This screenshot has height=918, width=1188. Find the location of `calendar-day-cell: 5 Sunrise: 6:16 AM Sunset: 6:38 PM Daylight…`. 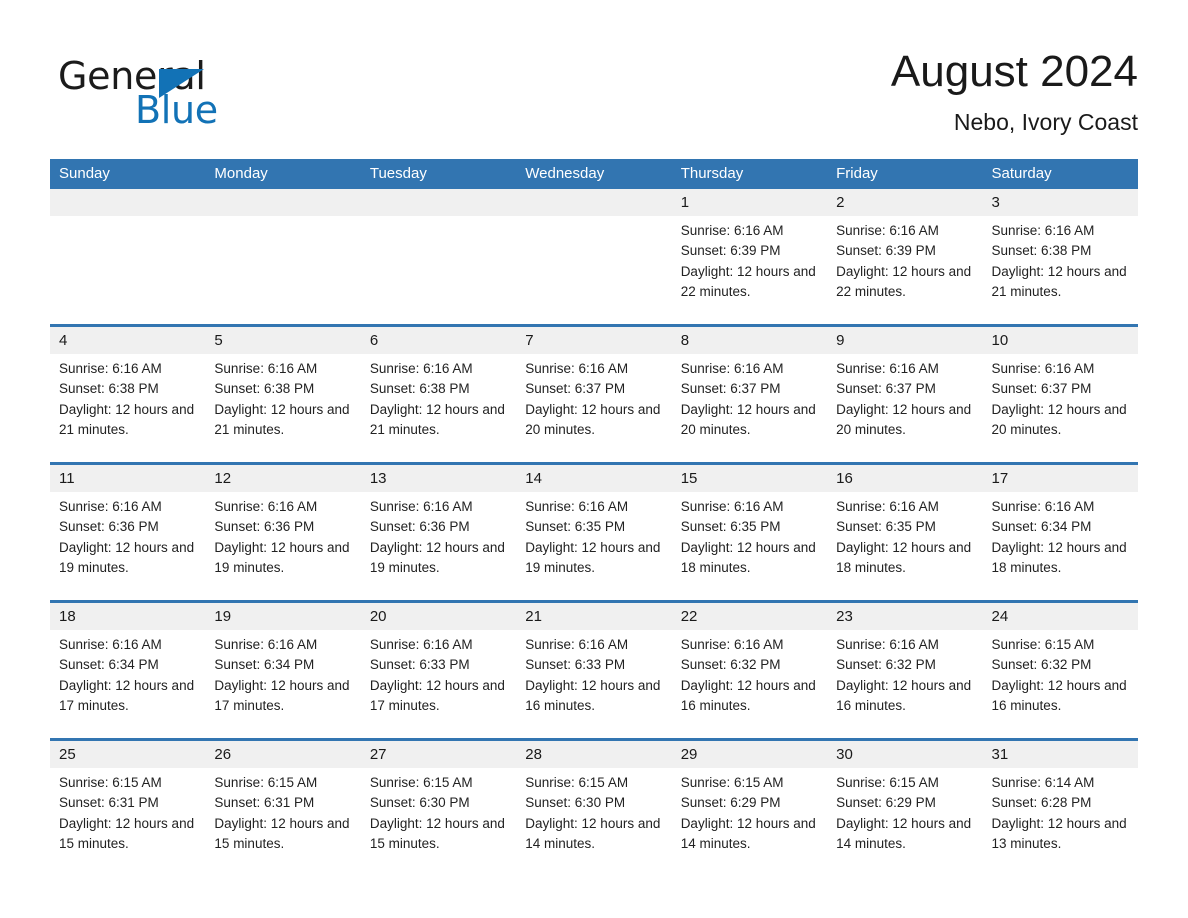

calendar-day-cell: 5 Sunrise: 6:16 AM Sunset: 6:38 PM Daylight… is located at coordinates (283, 393).